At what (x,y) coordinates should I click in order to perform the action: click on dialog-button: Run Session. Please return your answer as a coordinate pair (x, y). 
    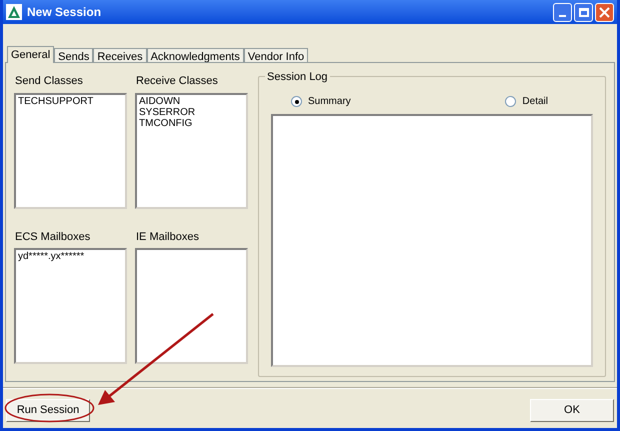
    Looking at the image, I should click on (48, 410).